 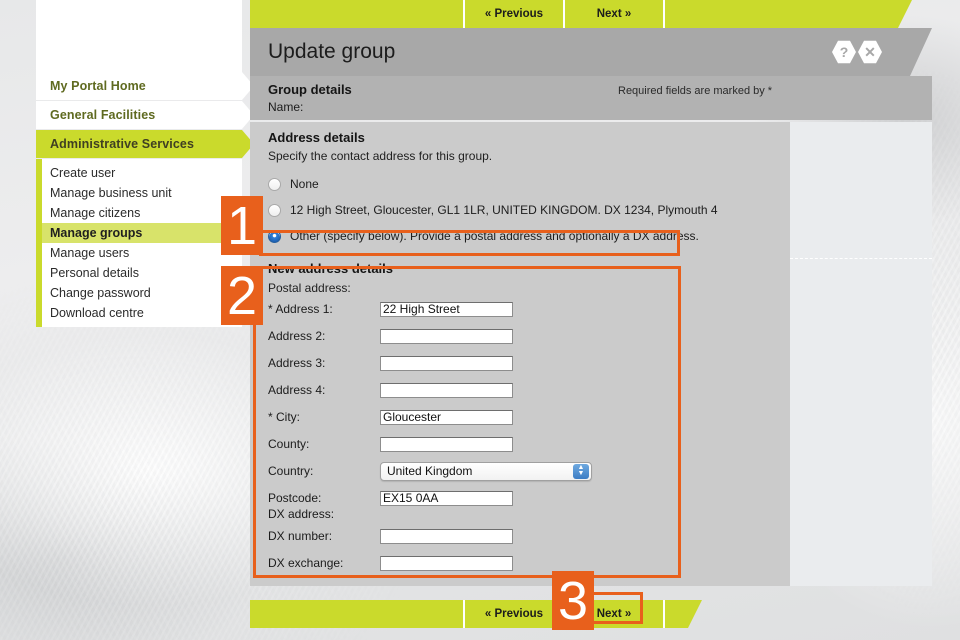 I want to click on wizard-nav-top: « Previous Next », so click(x=591, y=14).